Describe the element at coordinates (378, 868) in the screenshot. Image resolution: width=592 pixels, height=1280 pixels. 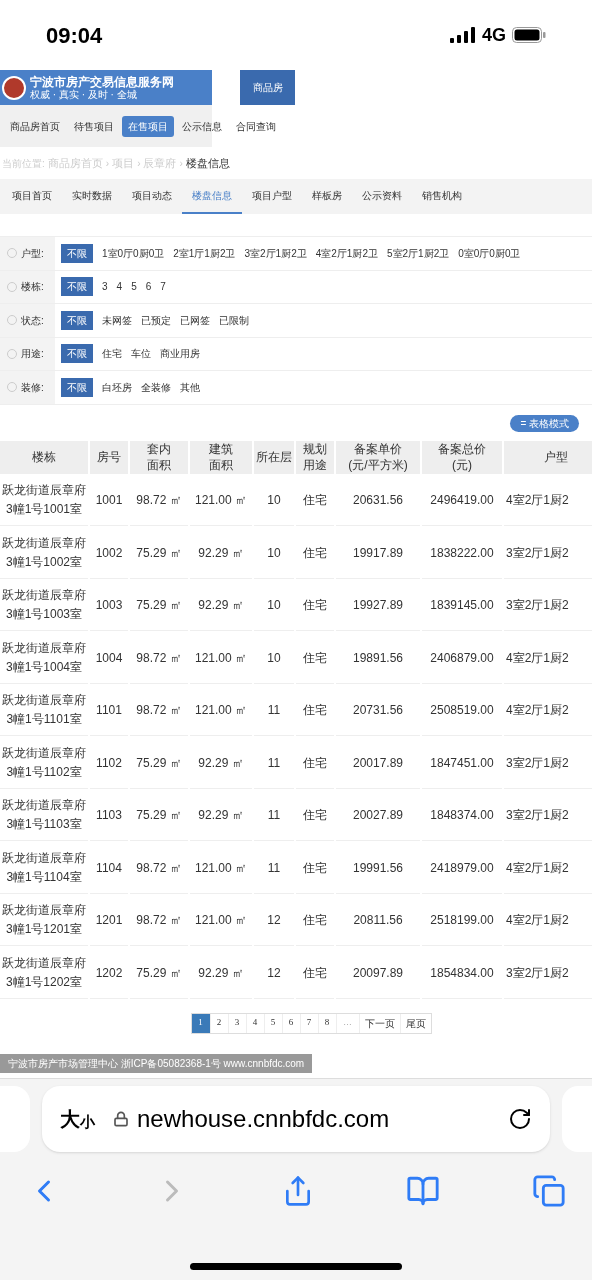
I see `table-cell: 19991.56` at that location.